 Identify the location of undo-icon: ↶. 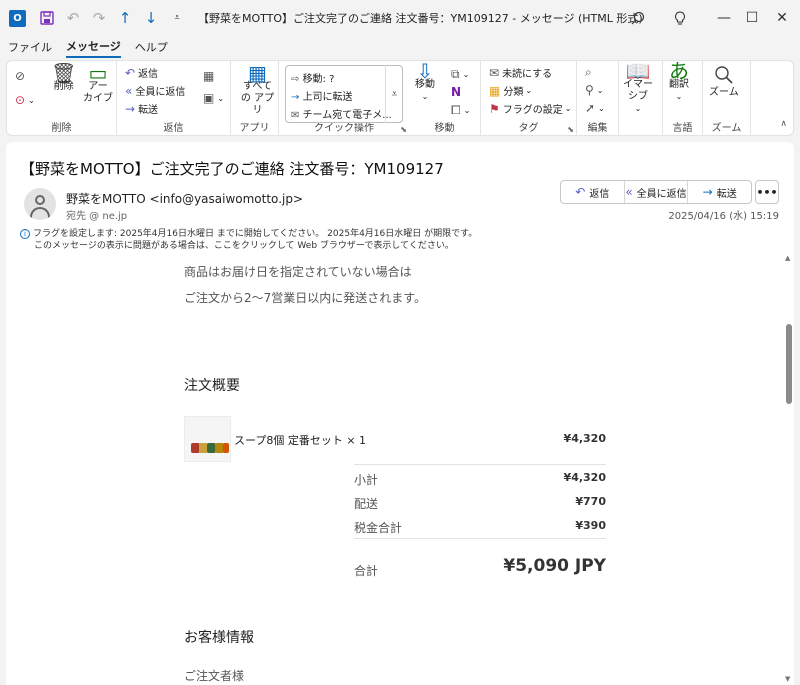
(73, 18).